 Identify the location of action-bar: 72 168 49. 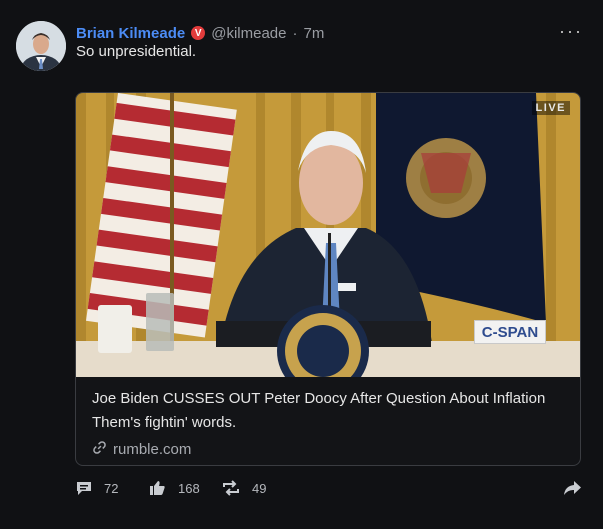
(331, 491).